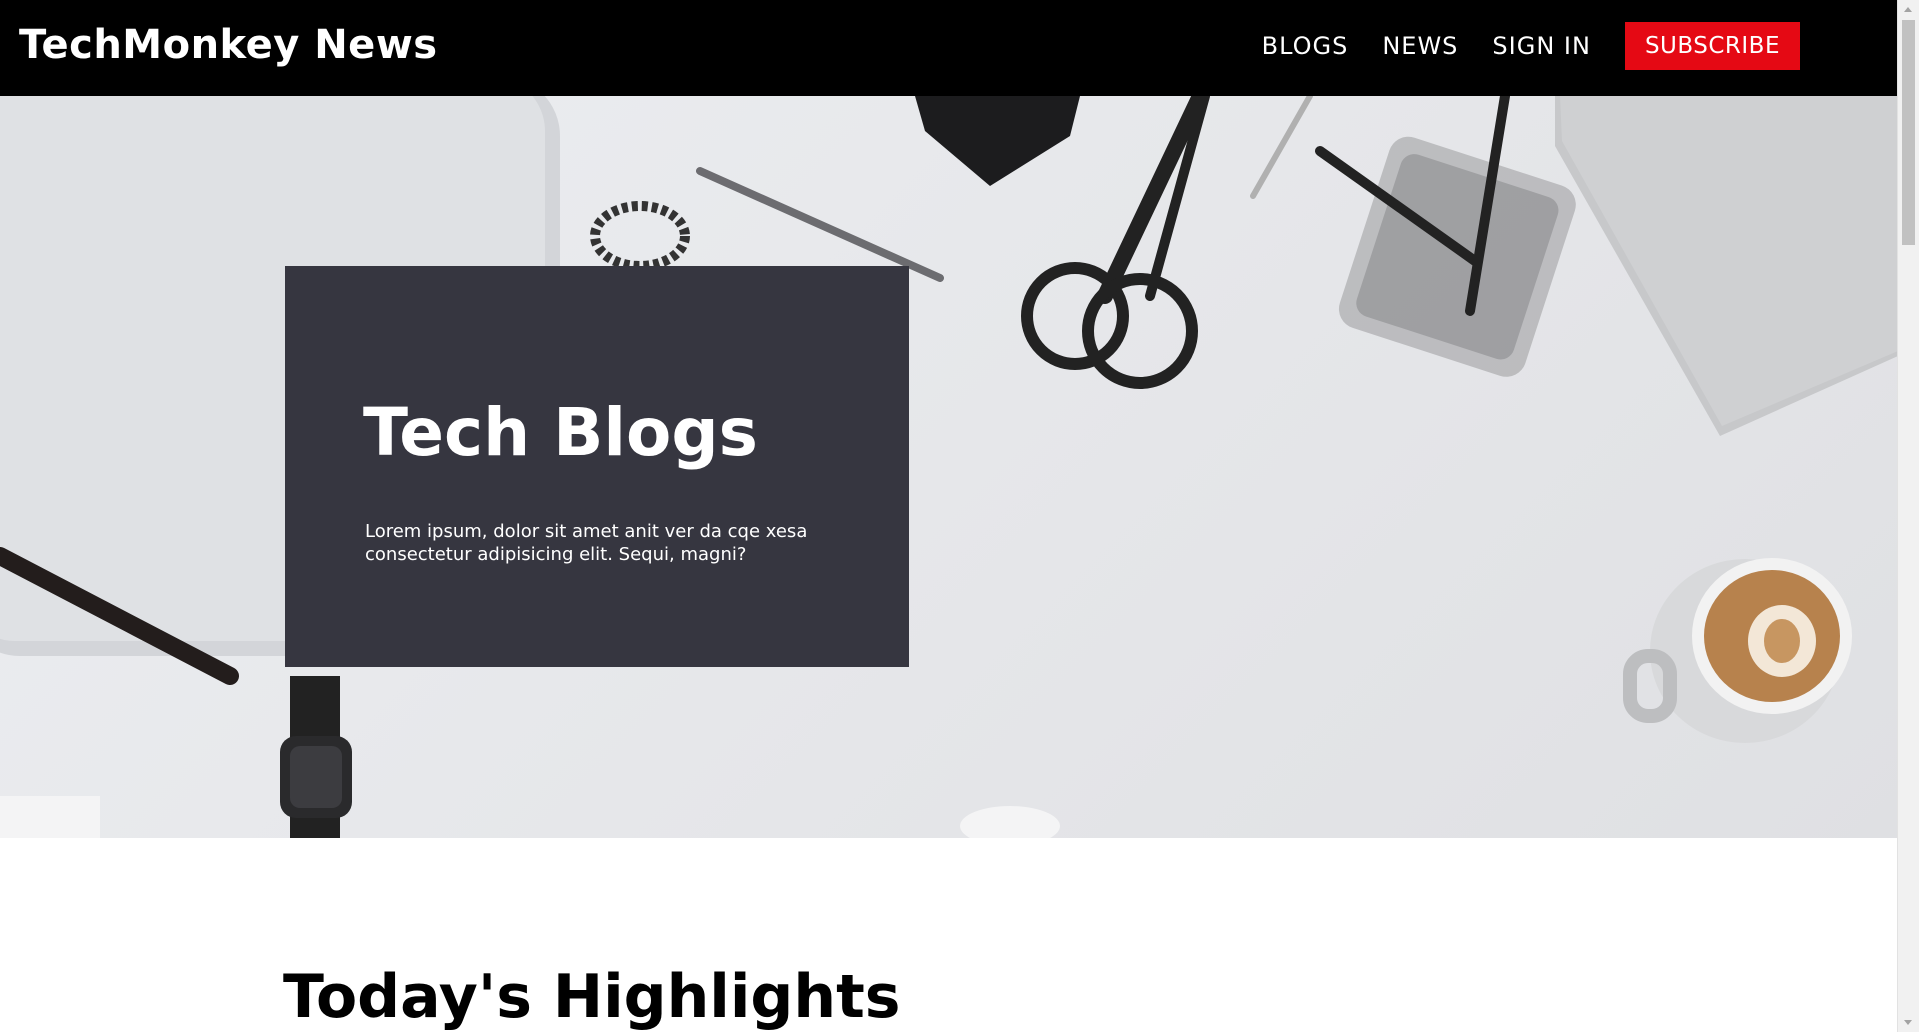 This screenshot has height=1032, width=1919. I want to click on scroll-up-arrow-icon, so click(1908, 9).